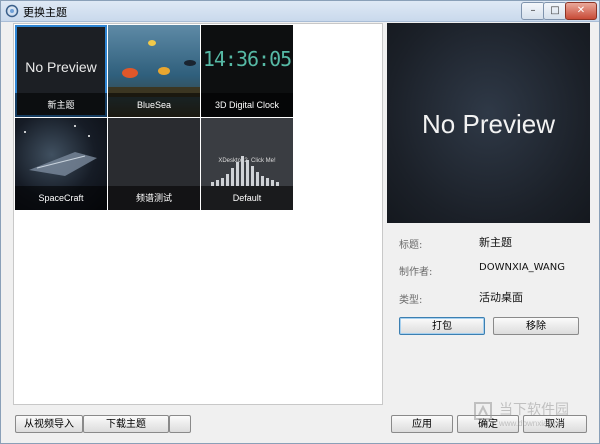 The image size is (600, 444). I want to click on apply-button: 应用, so click(422, 424).